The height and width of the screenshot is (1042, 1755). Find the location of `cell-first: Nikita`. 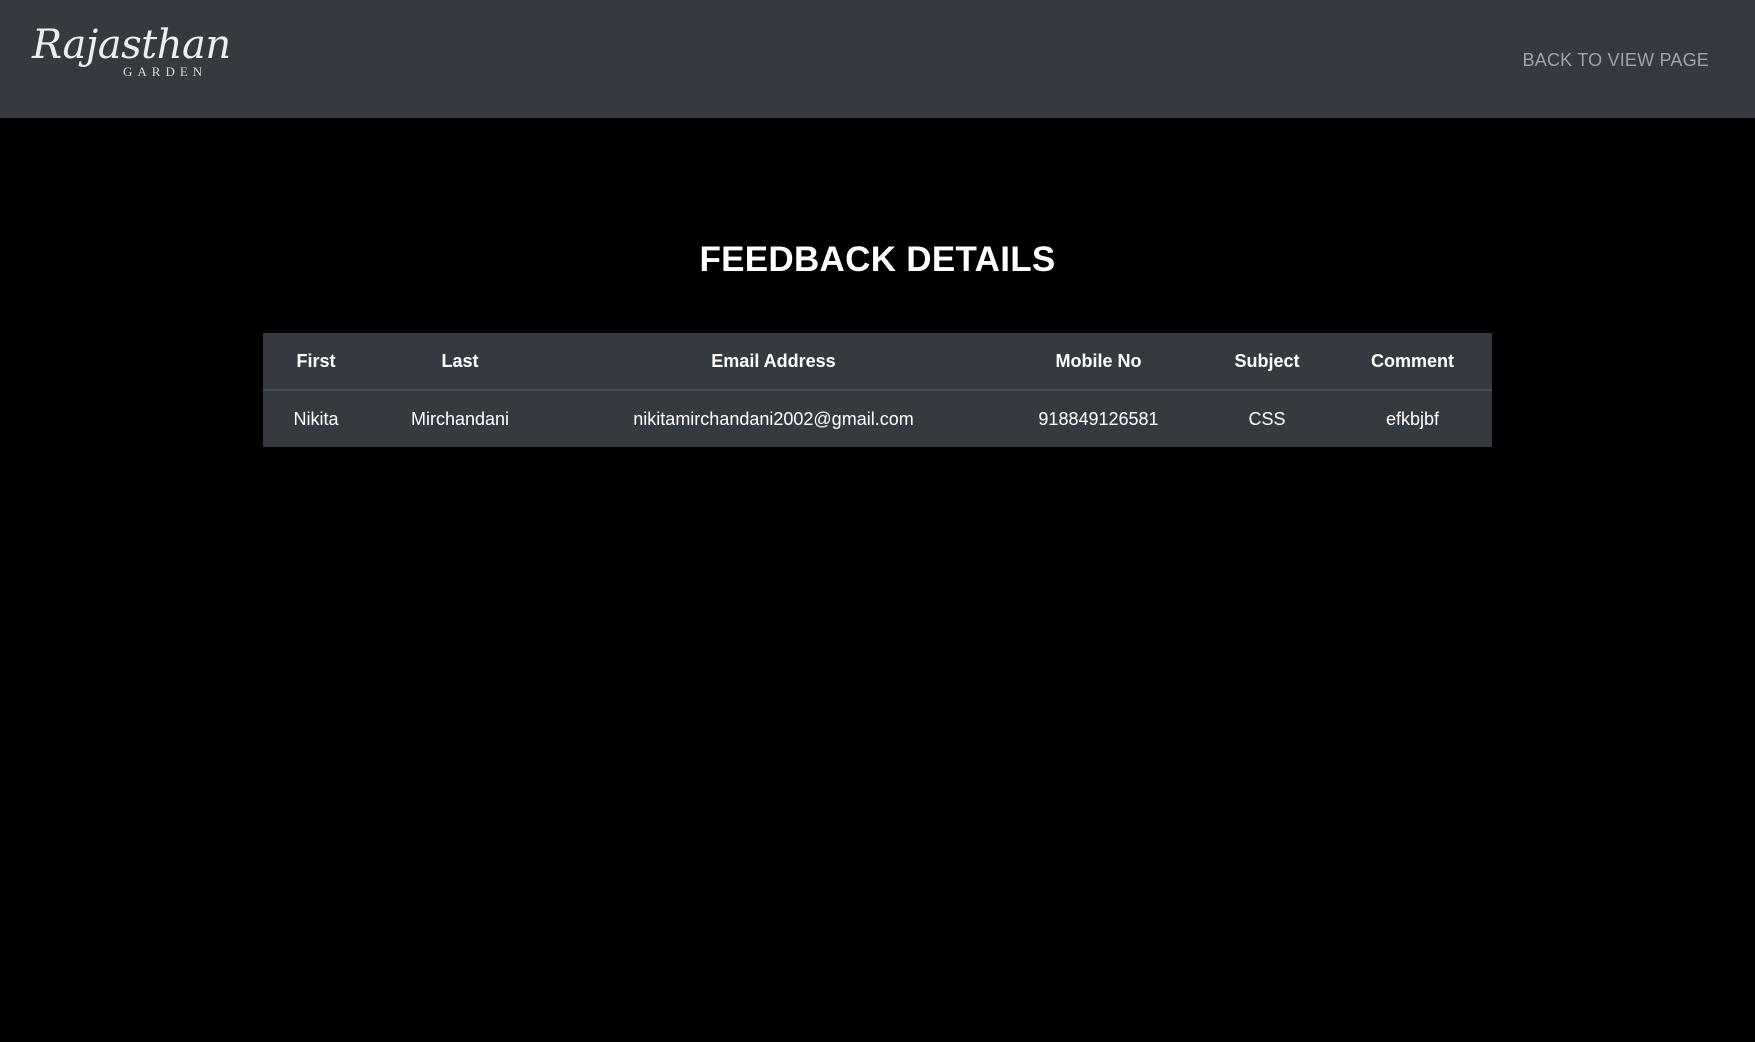

cell-first: Nikita is located at coordinates (316, 418).